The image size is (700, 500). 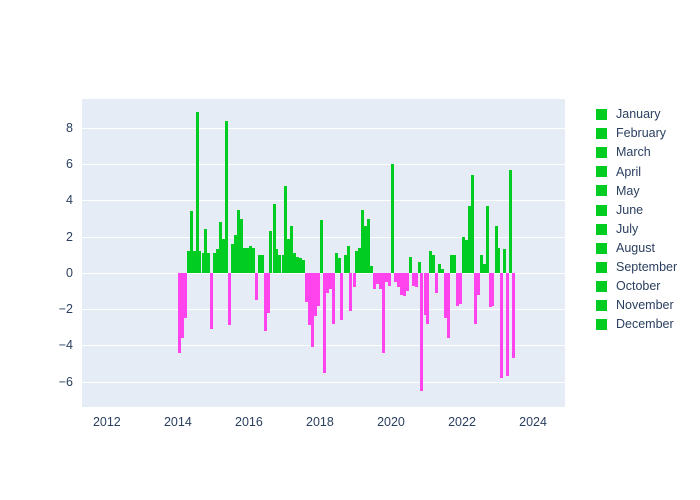 I want to click on y-tick-label: −4, so click(x=65, y=345).